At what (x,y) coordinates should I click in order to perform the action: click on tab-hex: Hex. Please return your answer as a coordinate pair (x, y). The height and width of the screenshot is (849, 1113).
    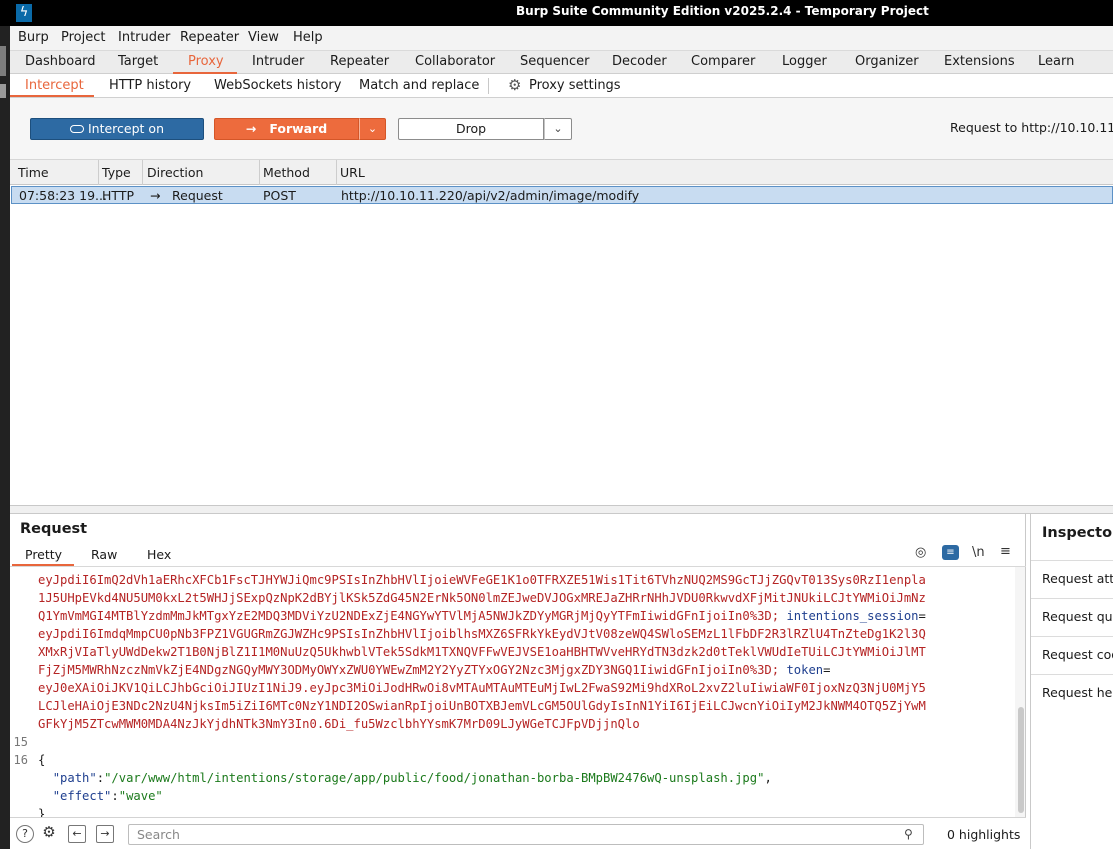
    Looking at the image, I should click on (159, 554).